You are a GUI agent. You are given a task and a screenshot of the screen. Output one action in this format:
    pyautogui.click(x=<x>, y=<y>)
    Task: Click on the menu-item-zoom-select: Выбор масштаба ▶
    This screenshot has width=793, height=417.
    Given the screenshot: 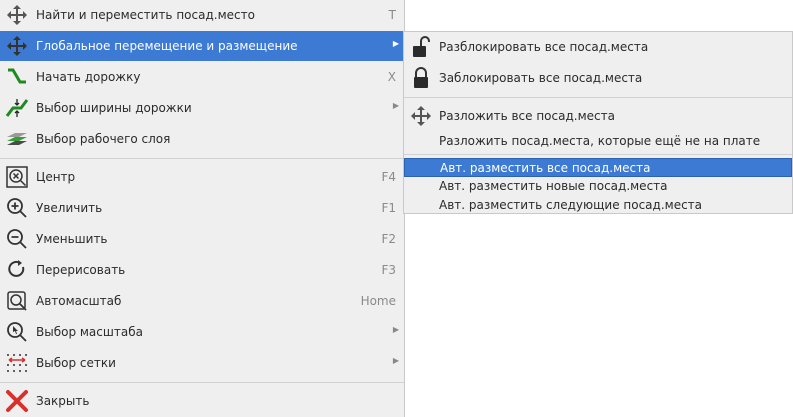 What is the action you would take?
    pyautogui.click(x=202, y=332)
    